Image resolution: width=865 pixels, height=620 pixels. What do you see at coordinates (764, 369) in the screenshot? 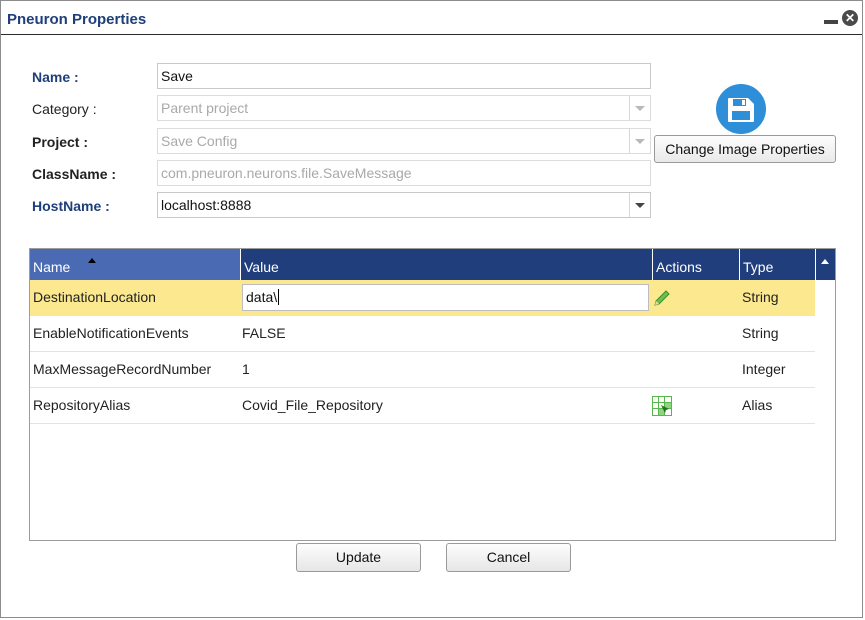
I see `row-type: Integer` at bounding box center [764, 369].